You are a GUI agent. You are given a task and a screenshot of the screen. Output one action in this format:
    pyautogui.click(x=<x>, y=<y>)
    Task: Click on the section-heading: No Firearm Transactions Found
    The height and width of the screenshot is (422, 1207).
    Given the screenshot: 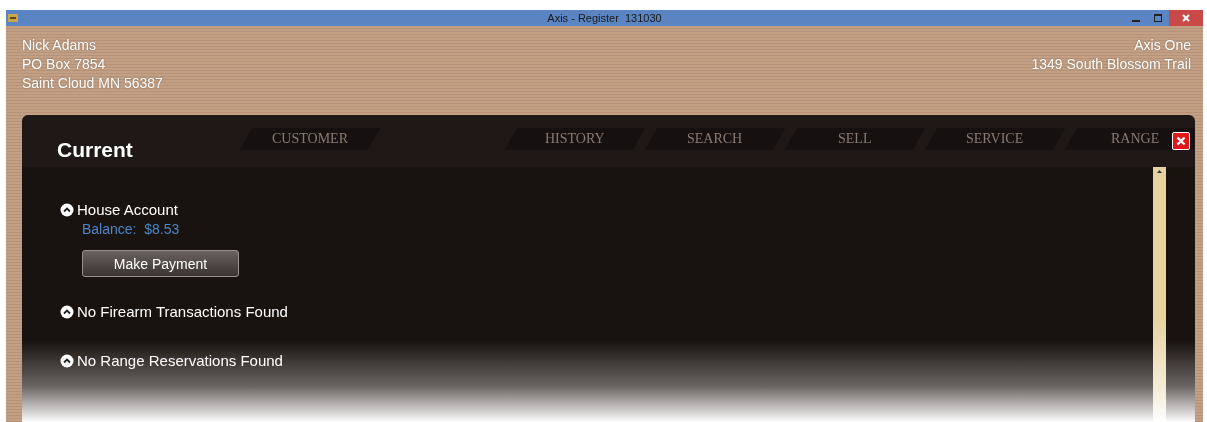 What is the action you would take?
    pyautogui.click(x=182, y=311)
    